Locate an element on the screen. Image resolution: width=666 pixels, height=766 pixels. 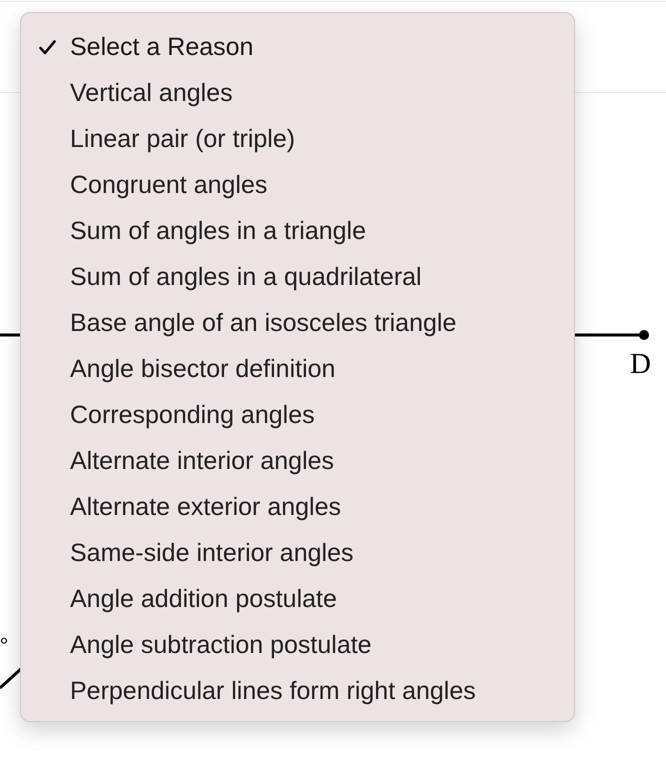
checkmark-icon is located at coordinates (47, 47).